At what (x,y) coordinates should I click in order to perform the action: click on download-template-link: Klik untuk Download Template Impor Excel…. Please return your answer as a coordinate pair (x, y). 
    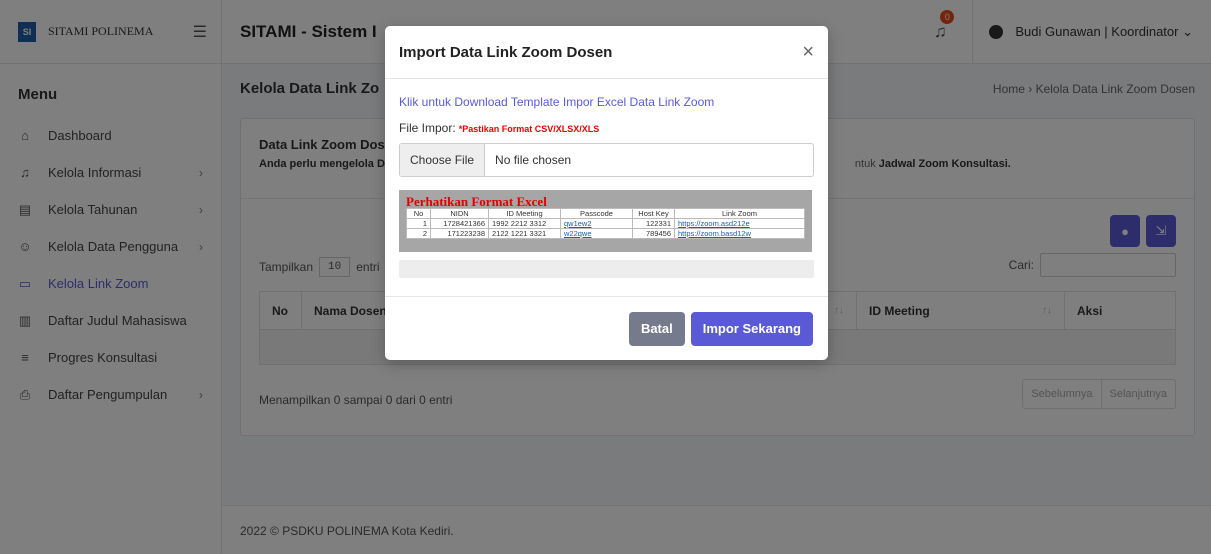
    Looking at the image, I should click on (606, 102).